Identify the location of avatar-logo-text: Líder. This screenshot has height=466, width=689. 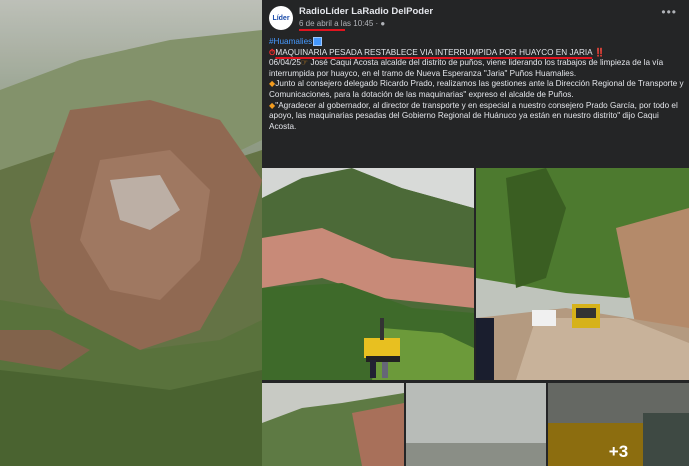
(281, 18).